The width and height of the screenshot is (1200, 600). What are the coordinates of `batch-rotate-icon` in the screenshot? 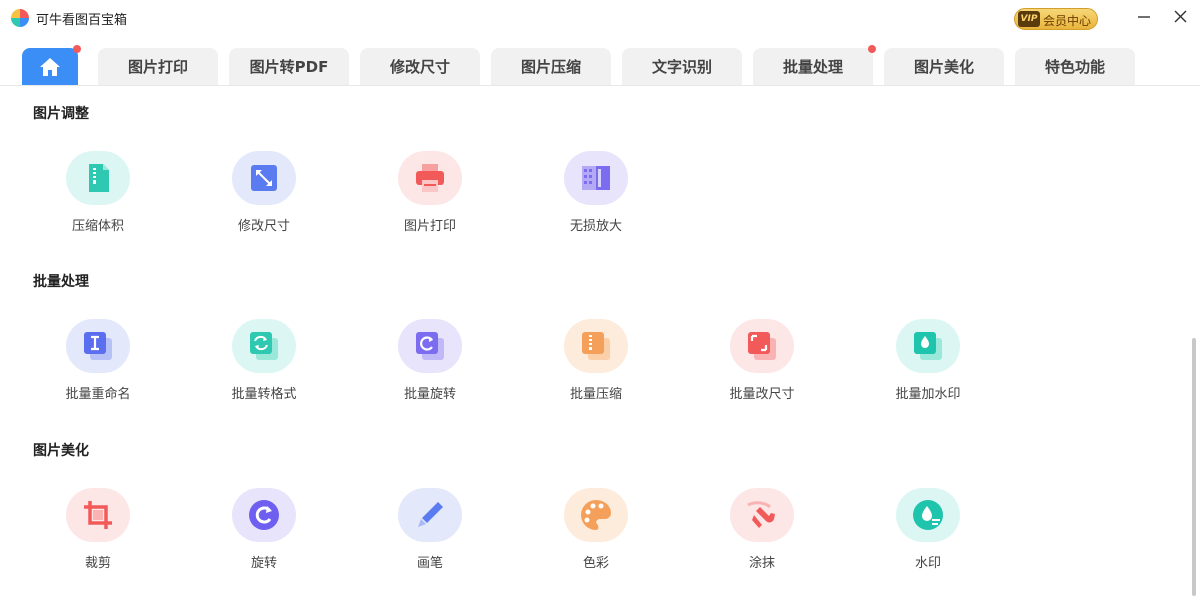 It's located at (430, 346).